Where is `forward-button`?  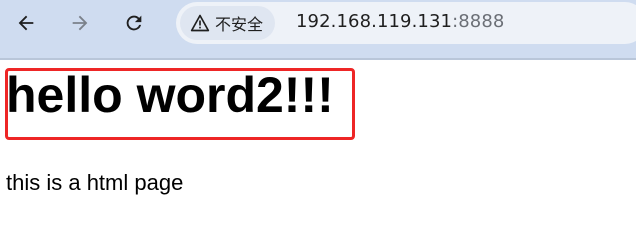
forward-button is located at coordinates (80, 23).